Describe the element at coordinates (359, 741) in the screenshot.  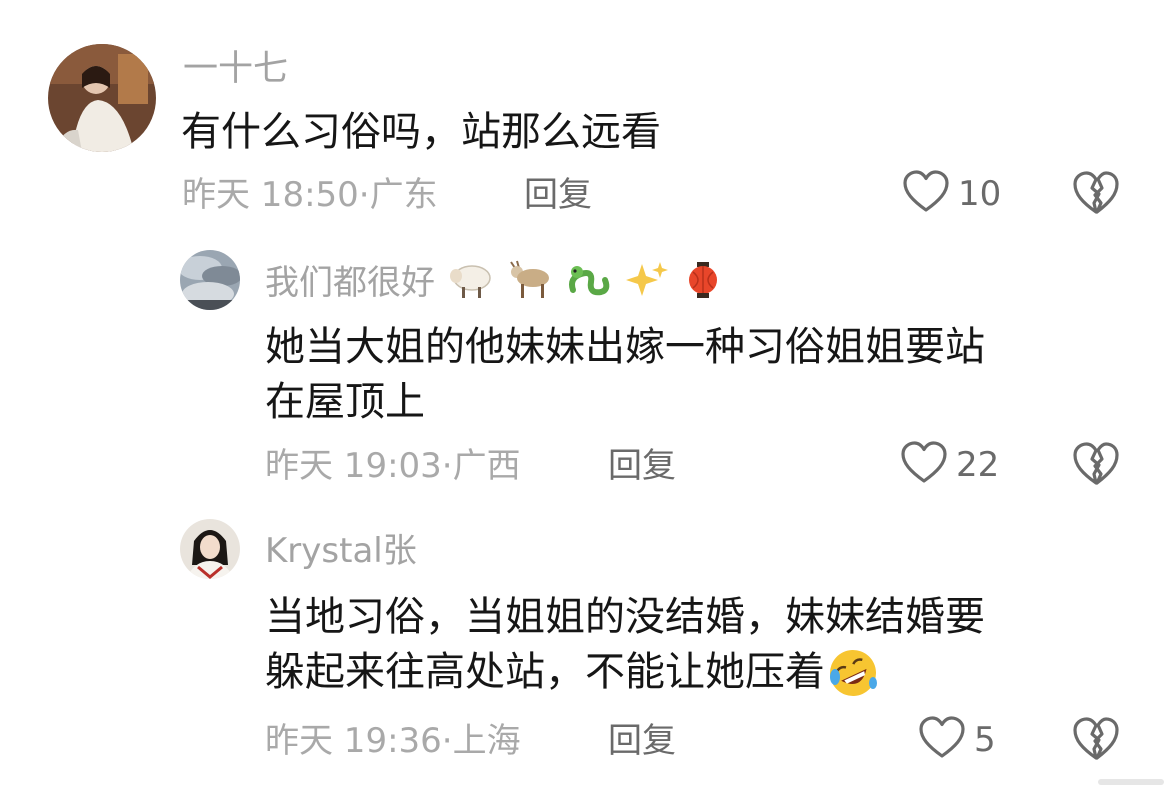
I see `timestamp: 昨天 19:36·` at that location.